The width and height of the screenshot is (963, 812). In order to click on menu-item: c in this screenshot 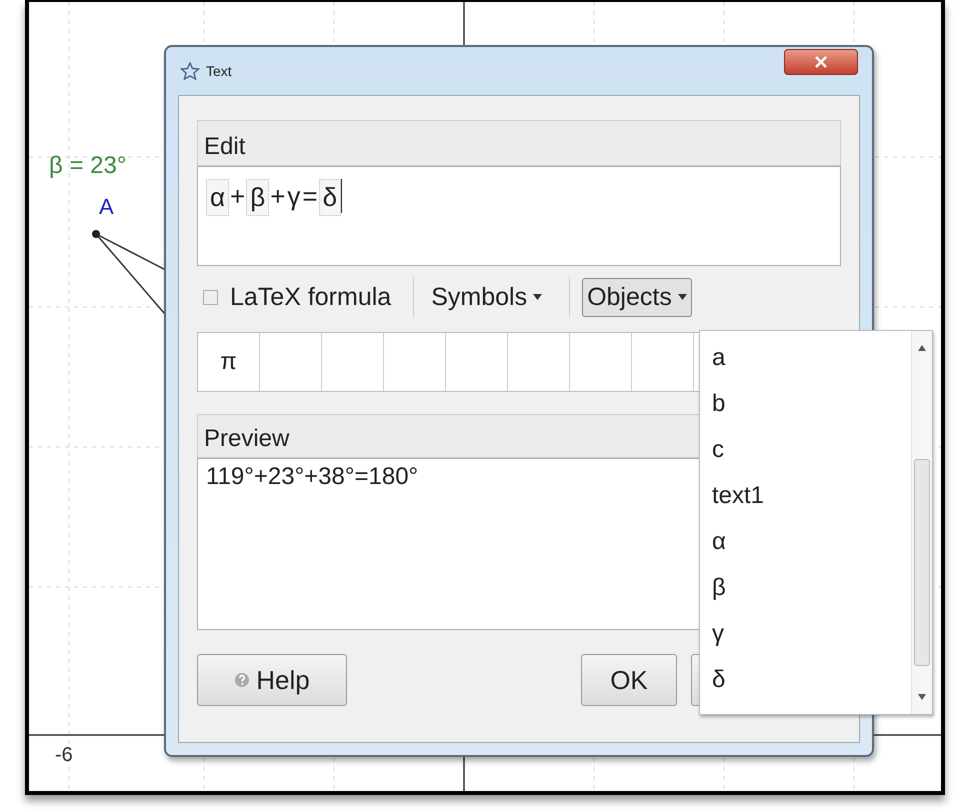, I will do `click(811, 458)`.